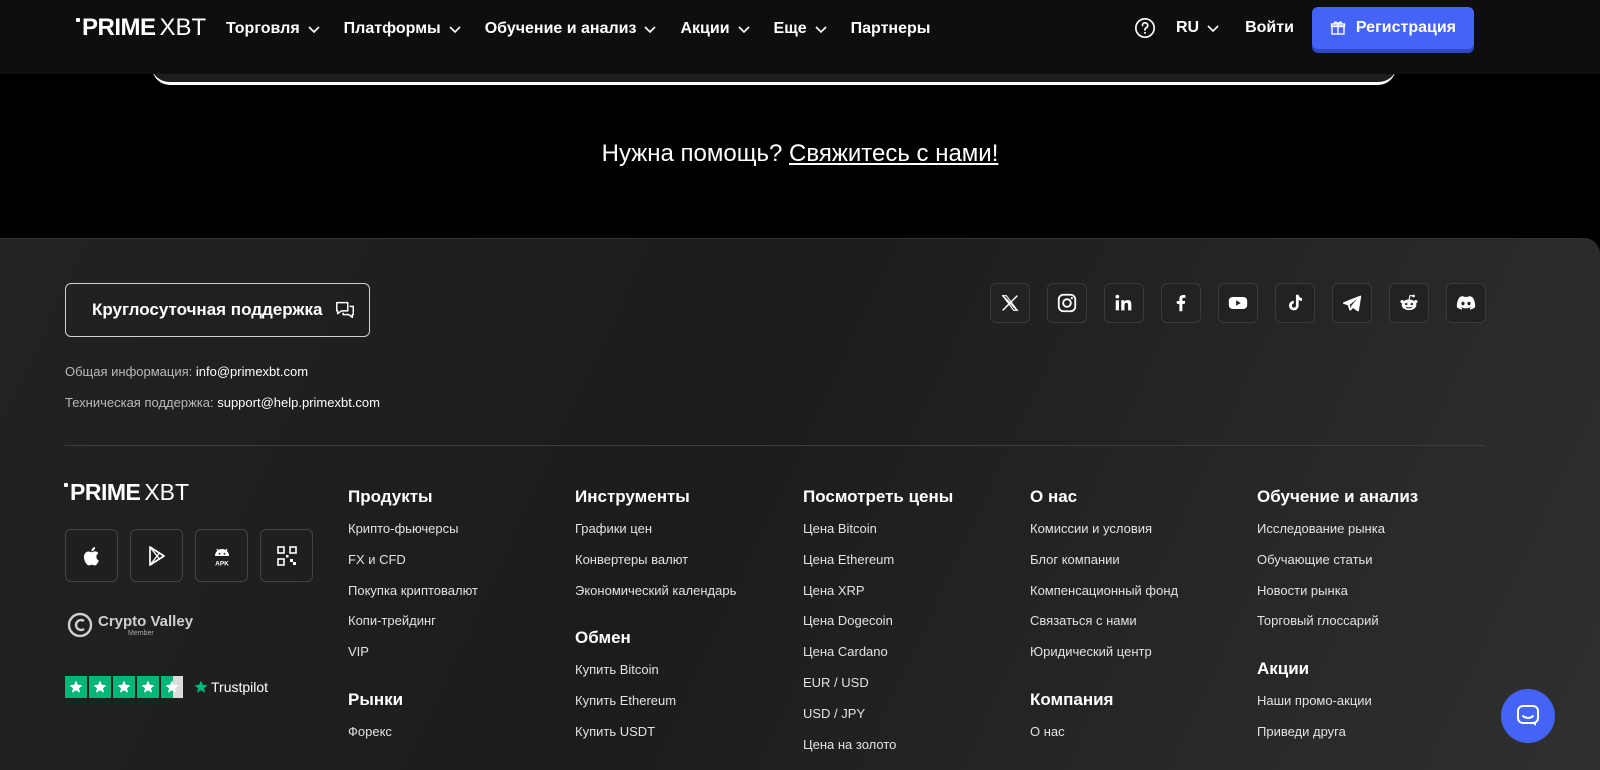 This screenshot has width=1600, height=770. I want to click on footer-link: О нас, so click(1104, 738).